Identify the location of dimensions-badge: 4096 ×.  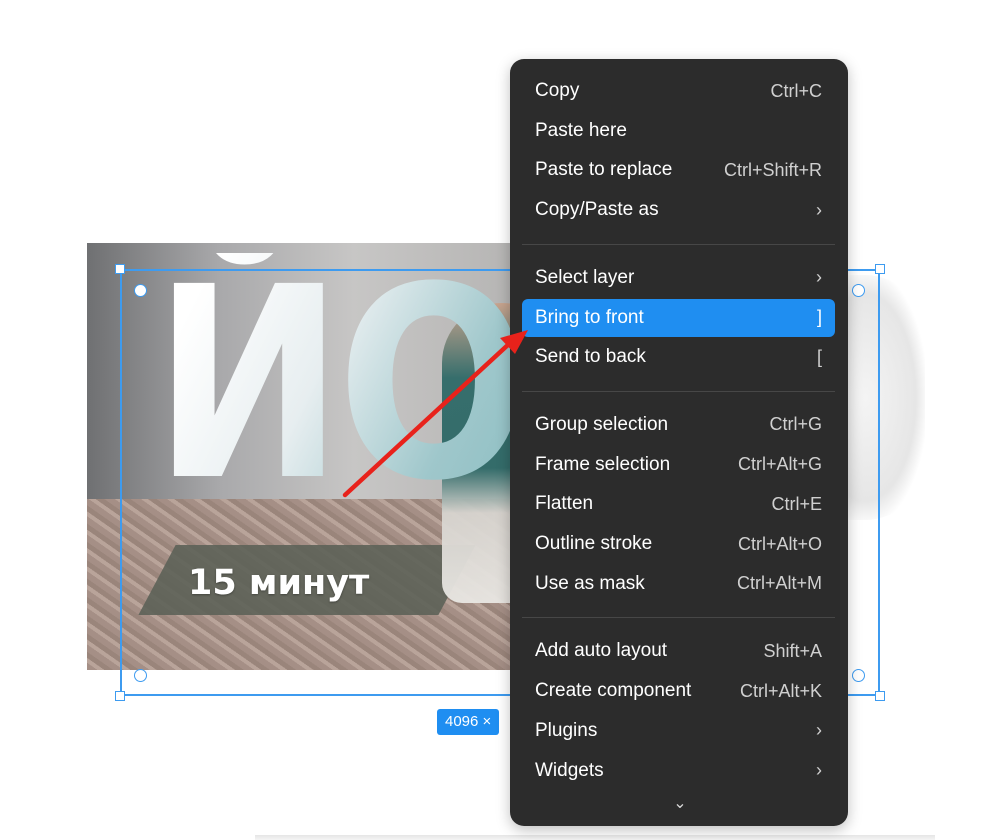
(468, 722).